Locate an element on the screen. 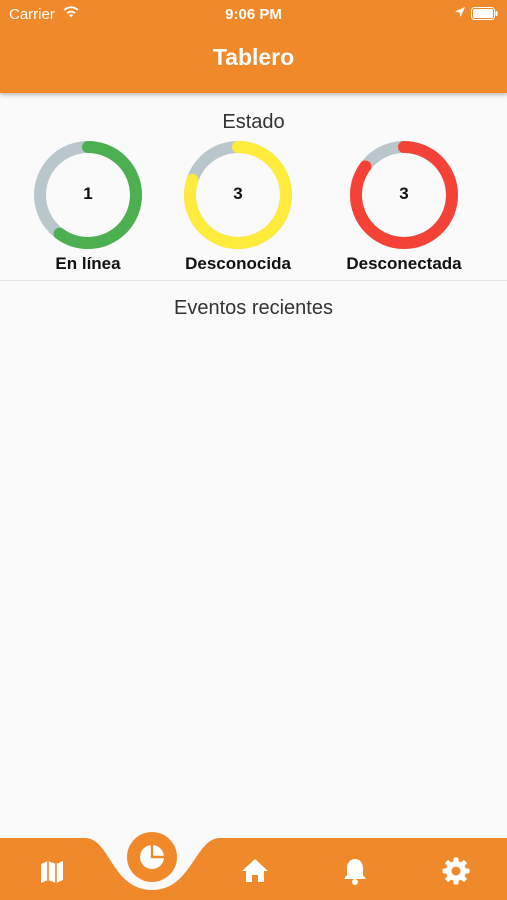 Image resolution: width=507 pixels, height=900 pixels. nav-map is located at coordinates (52, 872).